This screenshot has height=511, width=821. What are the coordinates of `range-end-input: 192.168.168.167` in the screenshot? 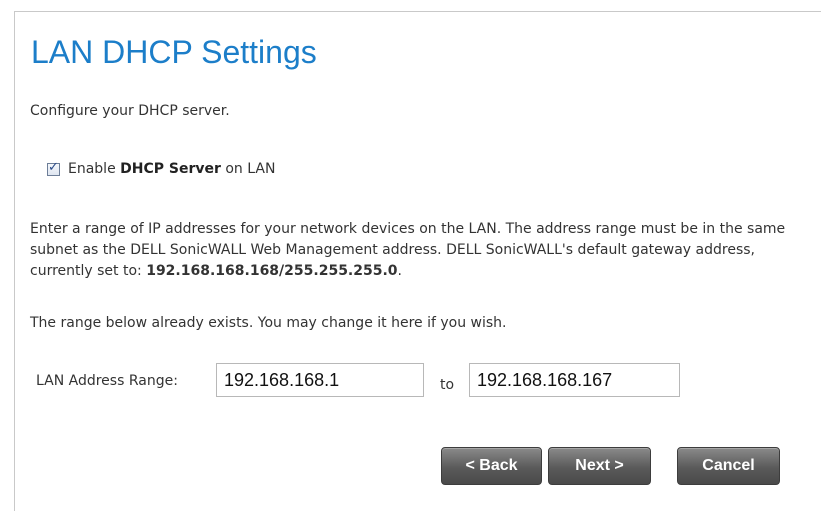 It's located at (574, 380).